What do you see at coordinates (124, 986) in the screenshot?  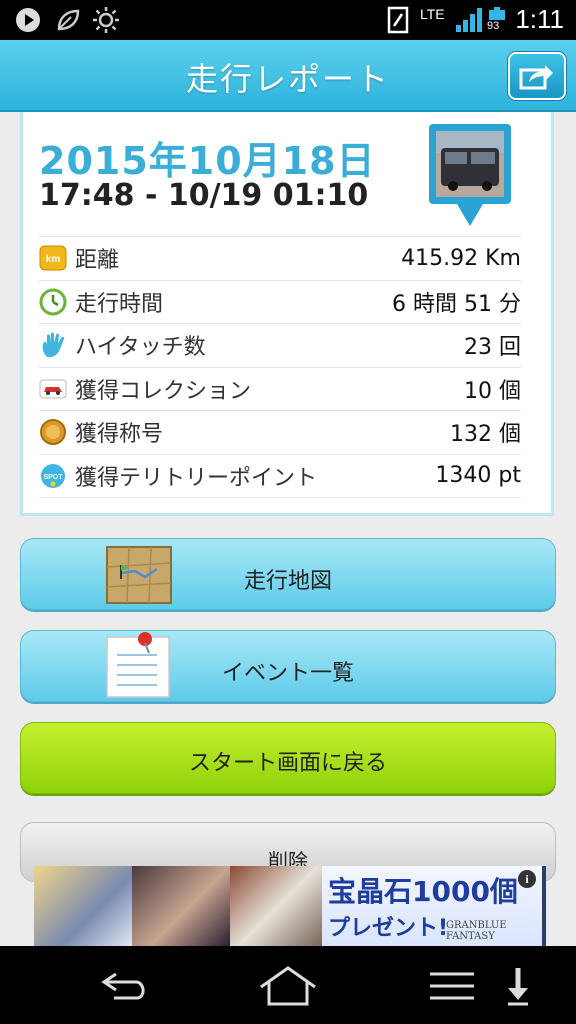 I see `back-icon` at bounding box center [124, 986].